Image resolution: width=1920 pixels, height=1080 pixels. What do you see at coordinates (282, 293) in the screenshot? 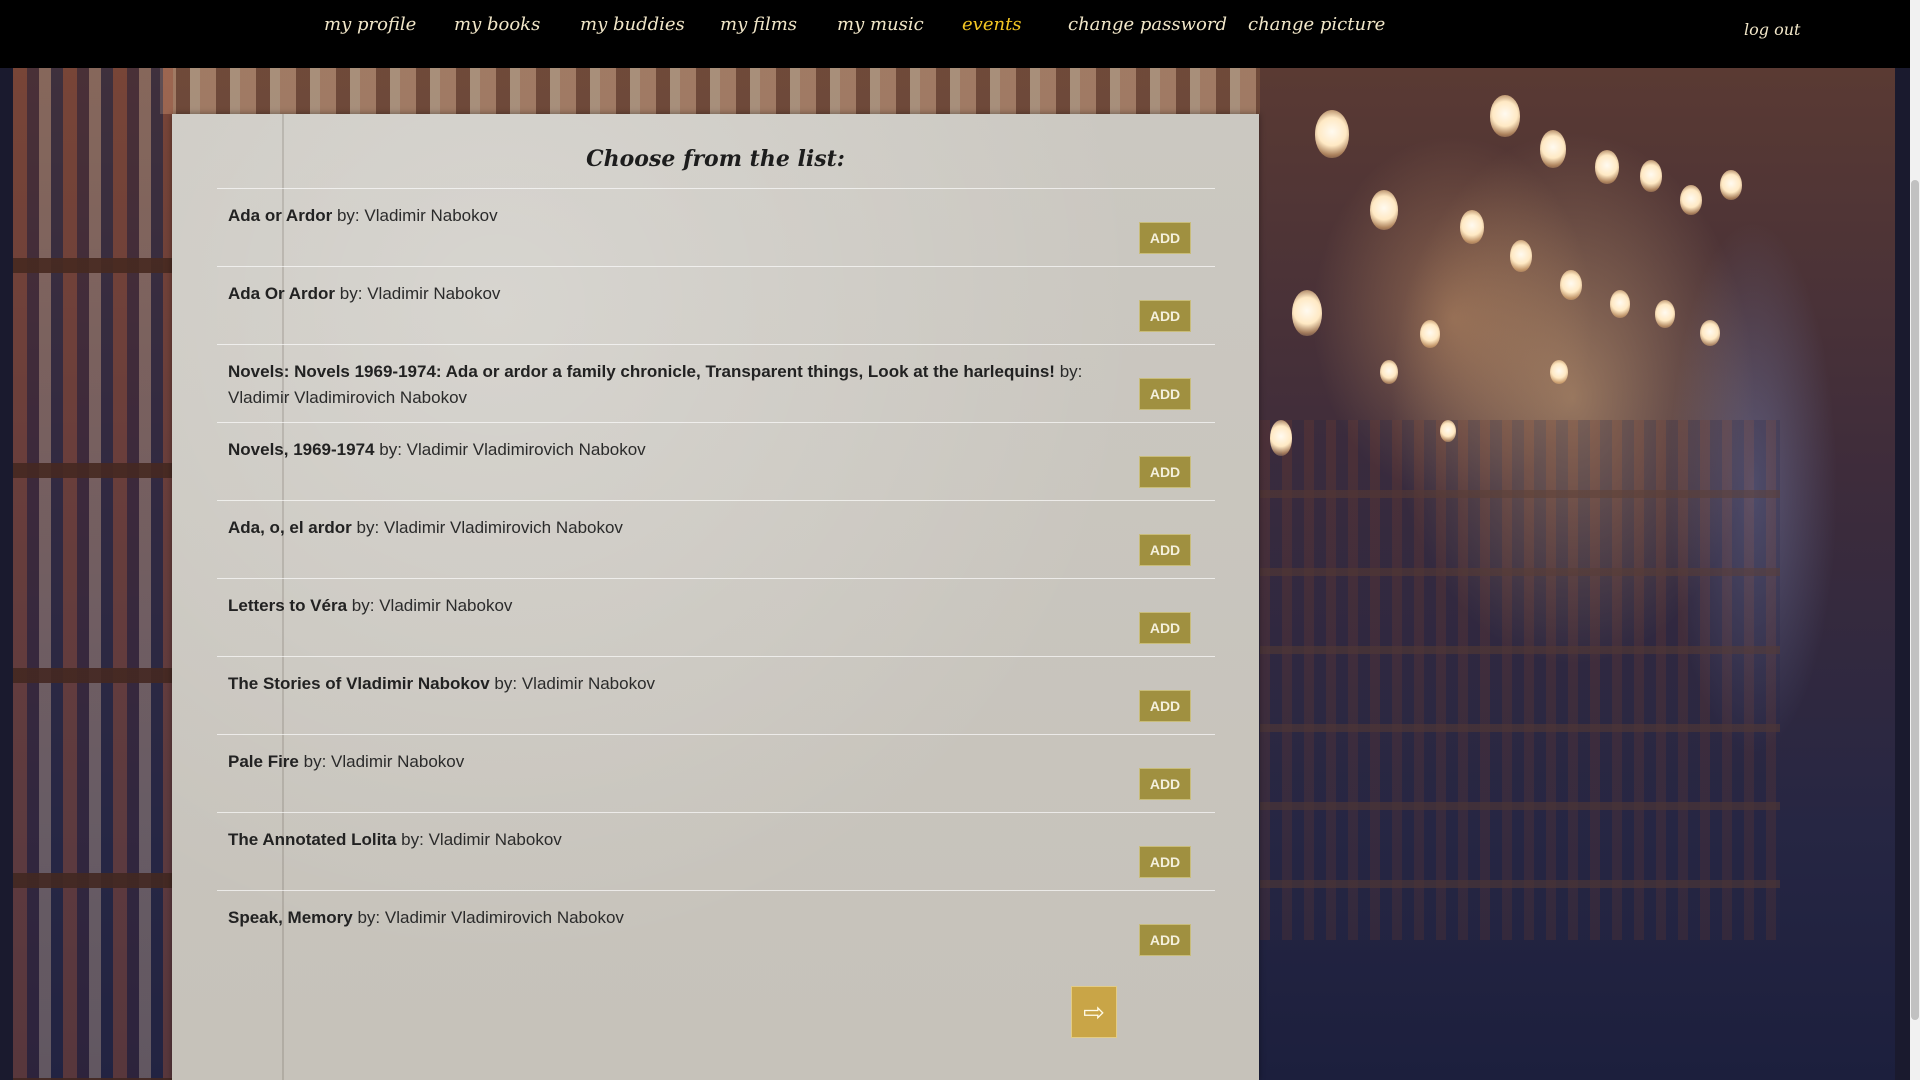
I see `book-title: Ada Or Ardor` at bounding box center [282, 293].